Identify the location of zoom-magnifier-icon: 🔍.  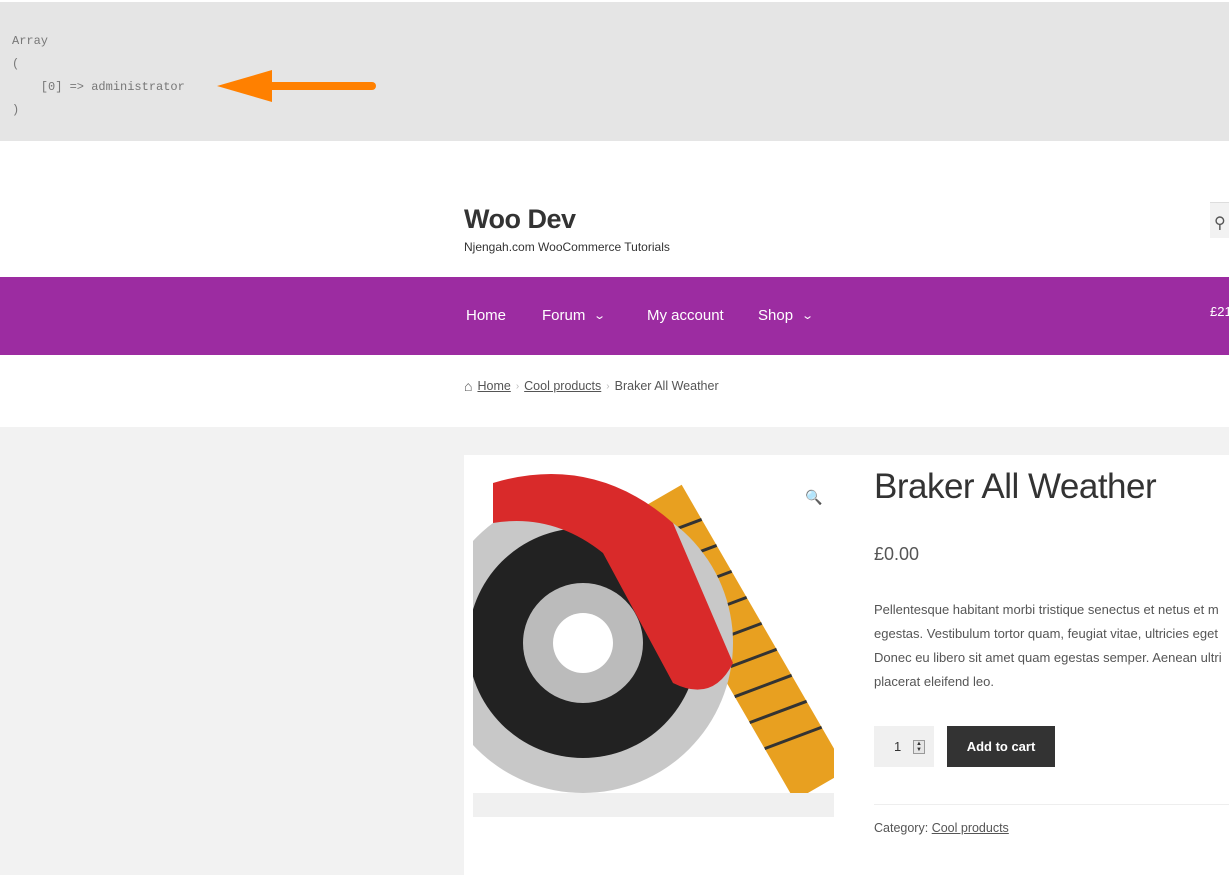
(814, 497).